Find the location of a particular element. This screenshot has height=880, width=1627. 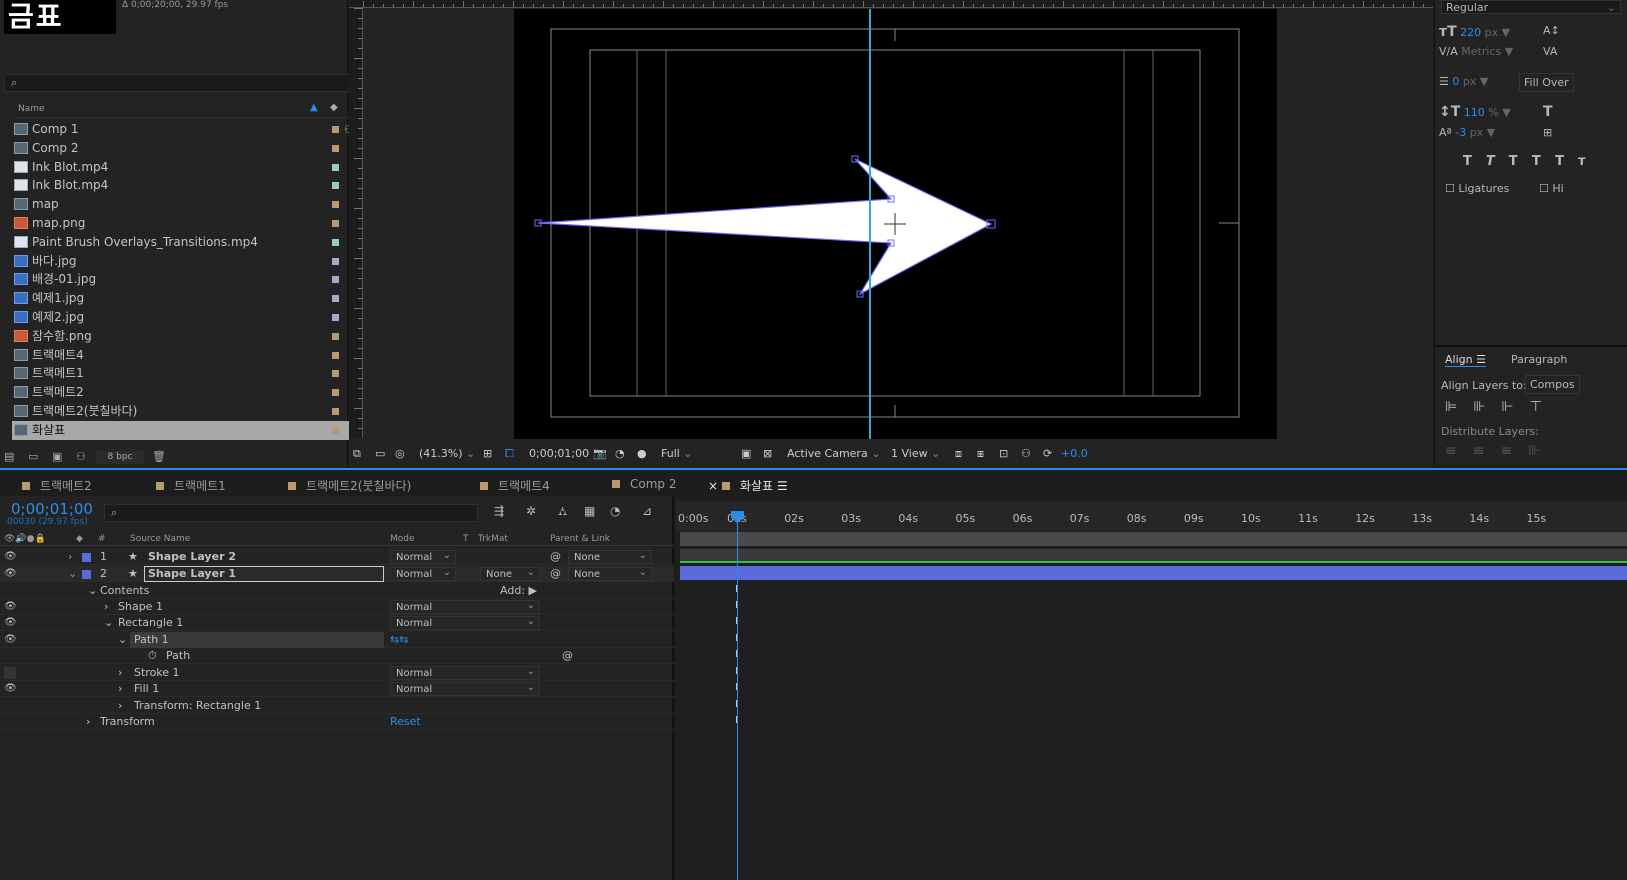

tab-paragraph: Paragraph is located at coordinates (1539, 359).